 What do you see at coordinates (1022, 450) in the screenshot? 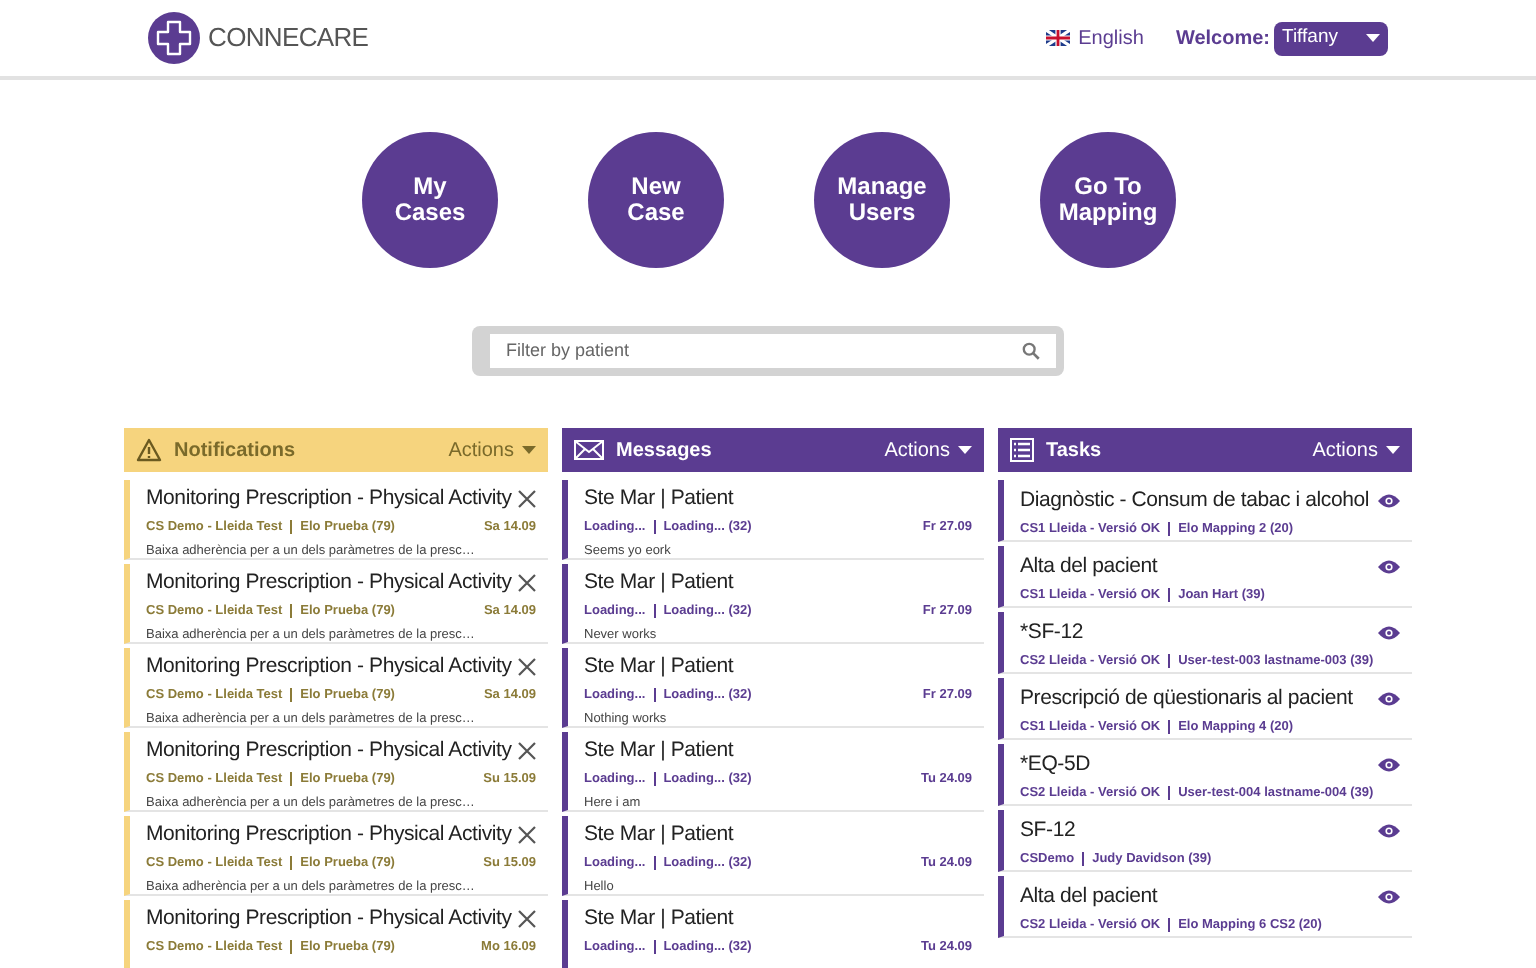
I see `list-icon` at bounding box center [1022, 450].